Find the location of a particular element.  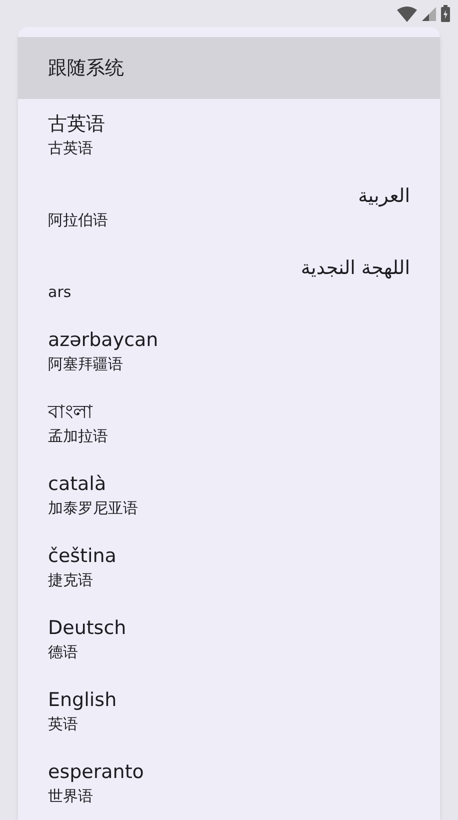

language-name: esperanto is located at coordinates (96, 772).